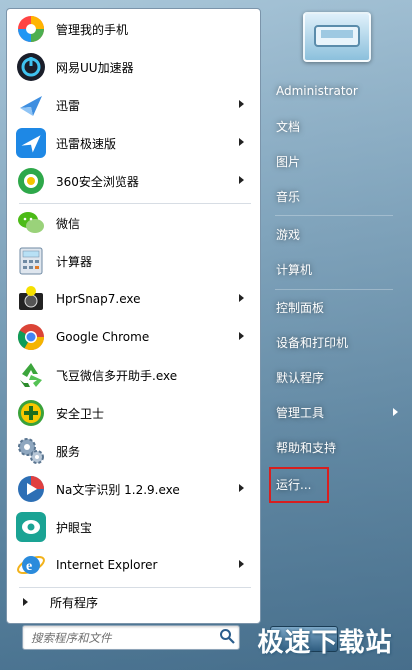 This screenshot has height=670, width=412. Describe the element at coordinates (288, 126) in the screenshot. I see `right-item-label: 文档` at that location.